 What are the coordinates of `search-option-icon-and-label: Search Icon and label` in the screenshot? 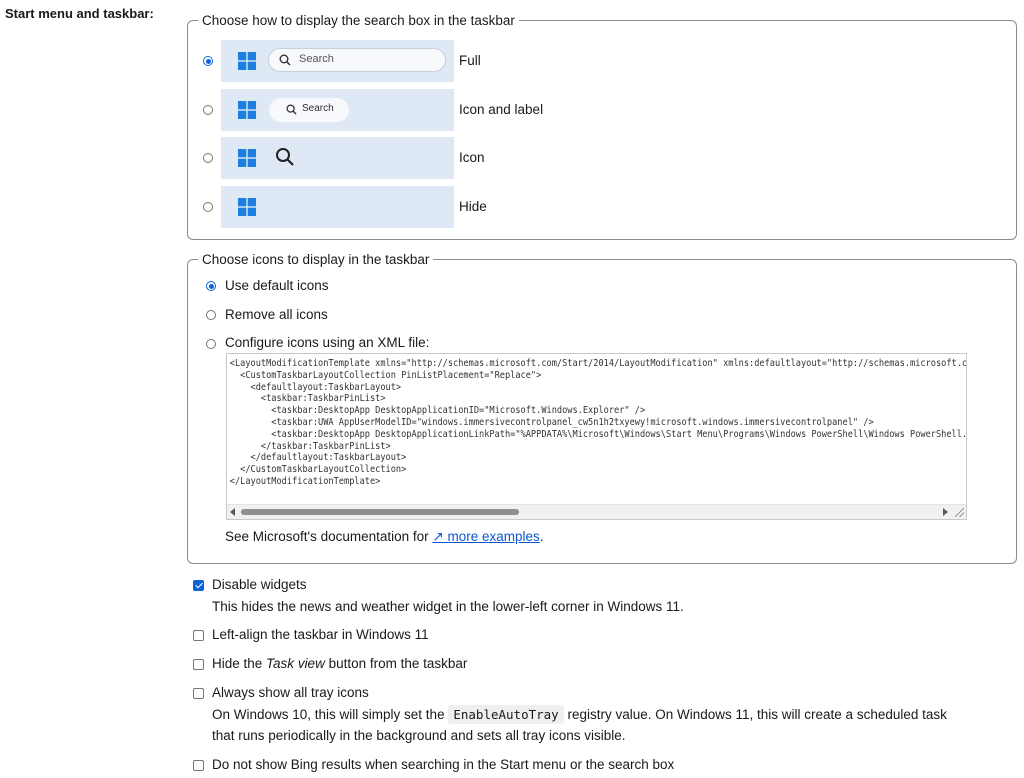 It's located at (593, 110).